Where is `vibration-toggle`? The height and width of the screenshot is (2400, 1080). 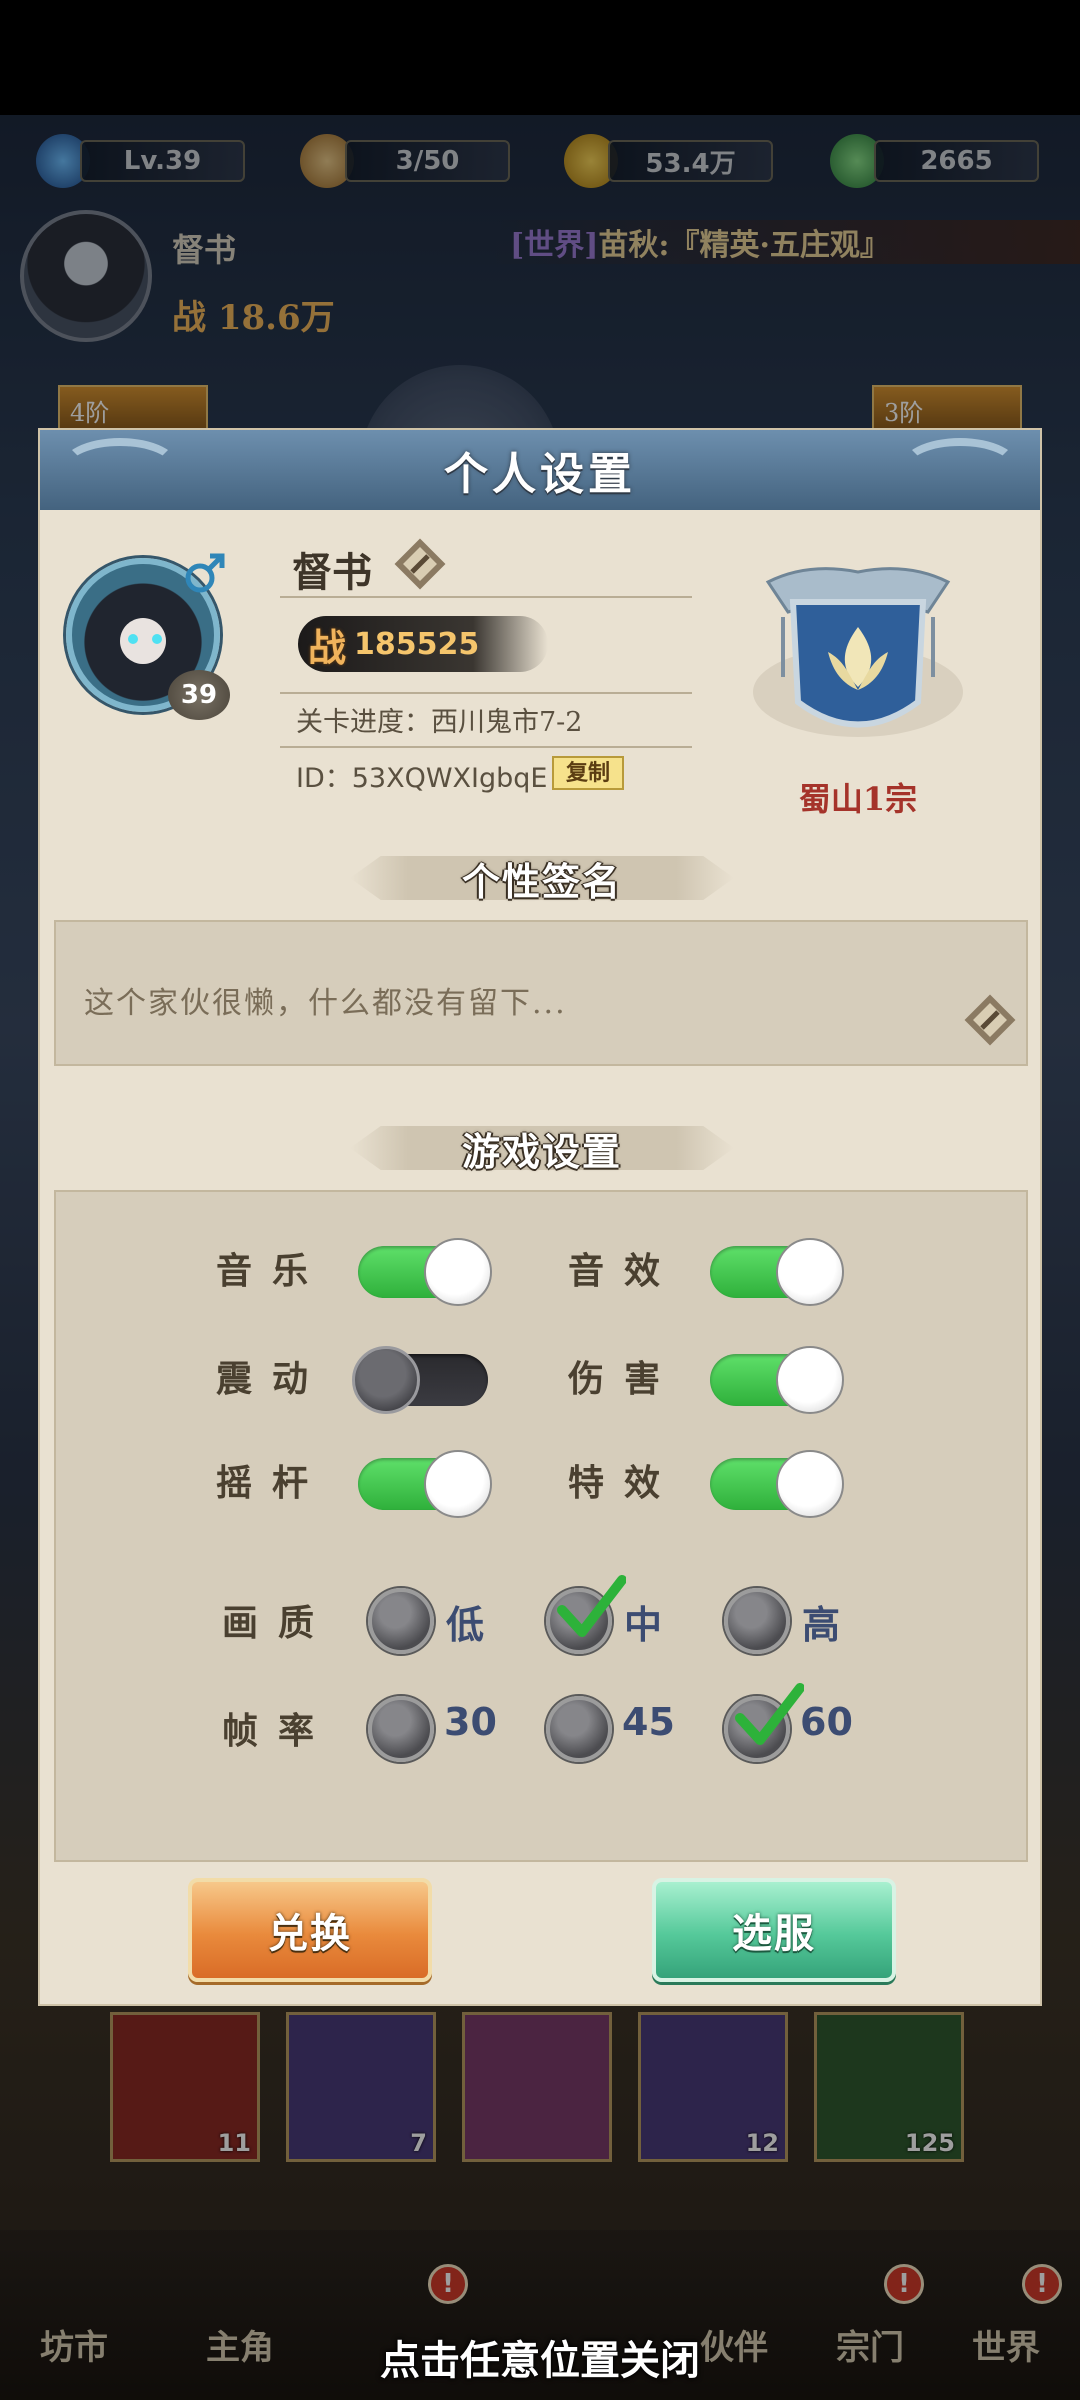
vibration-toggle is located at coordinates (420, 1380).